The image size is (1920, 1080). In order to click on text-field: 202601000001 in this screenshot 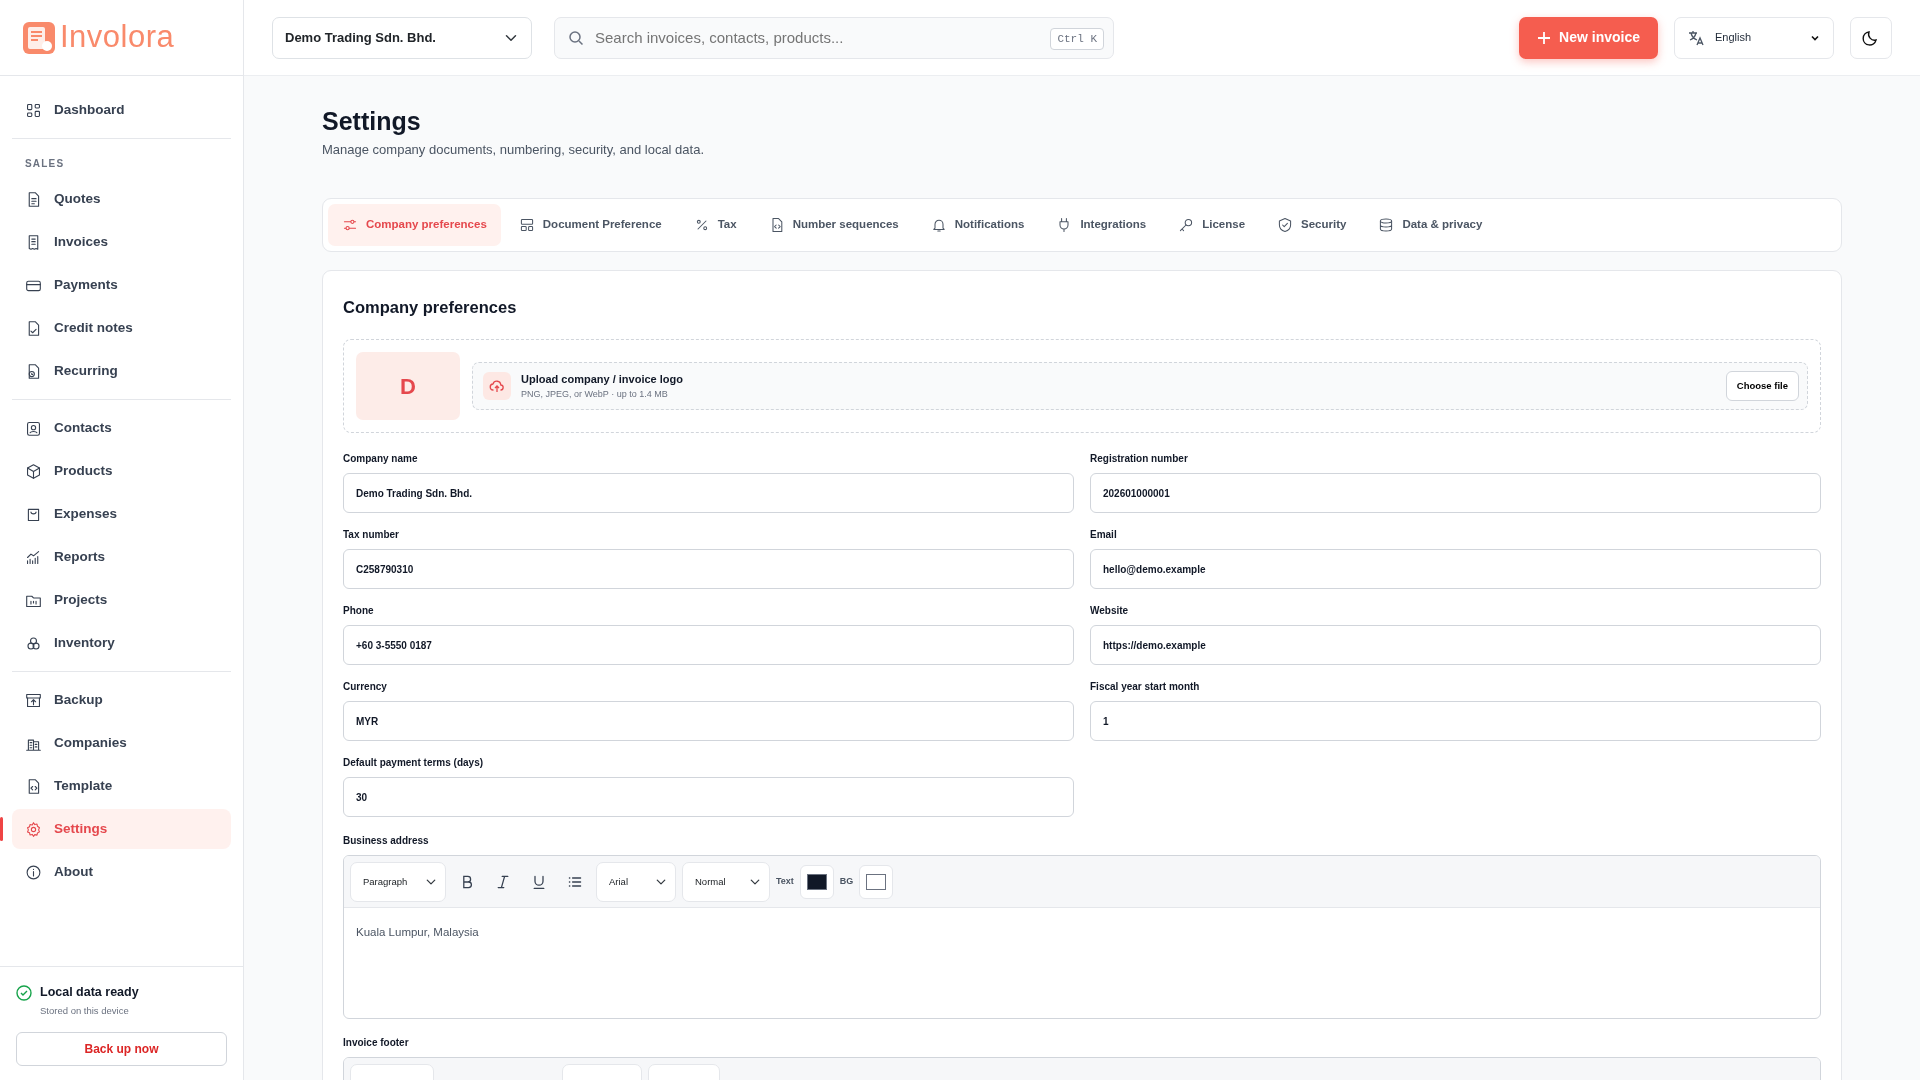, I will do `click(1455, 493)`.